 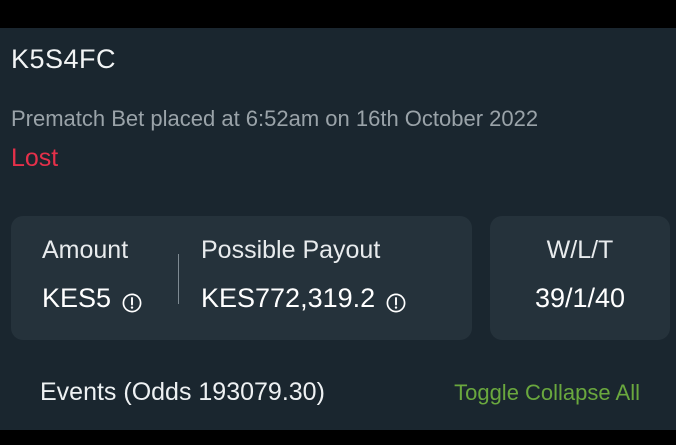 What do you see at coordinates (580, 275) in the screenshot?
I see `wlt-section: W/L/T 39/1/40` at bounding box center [580, 275].